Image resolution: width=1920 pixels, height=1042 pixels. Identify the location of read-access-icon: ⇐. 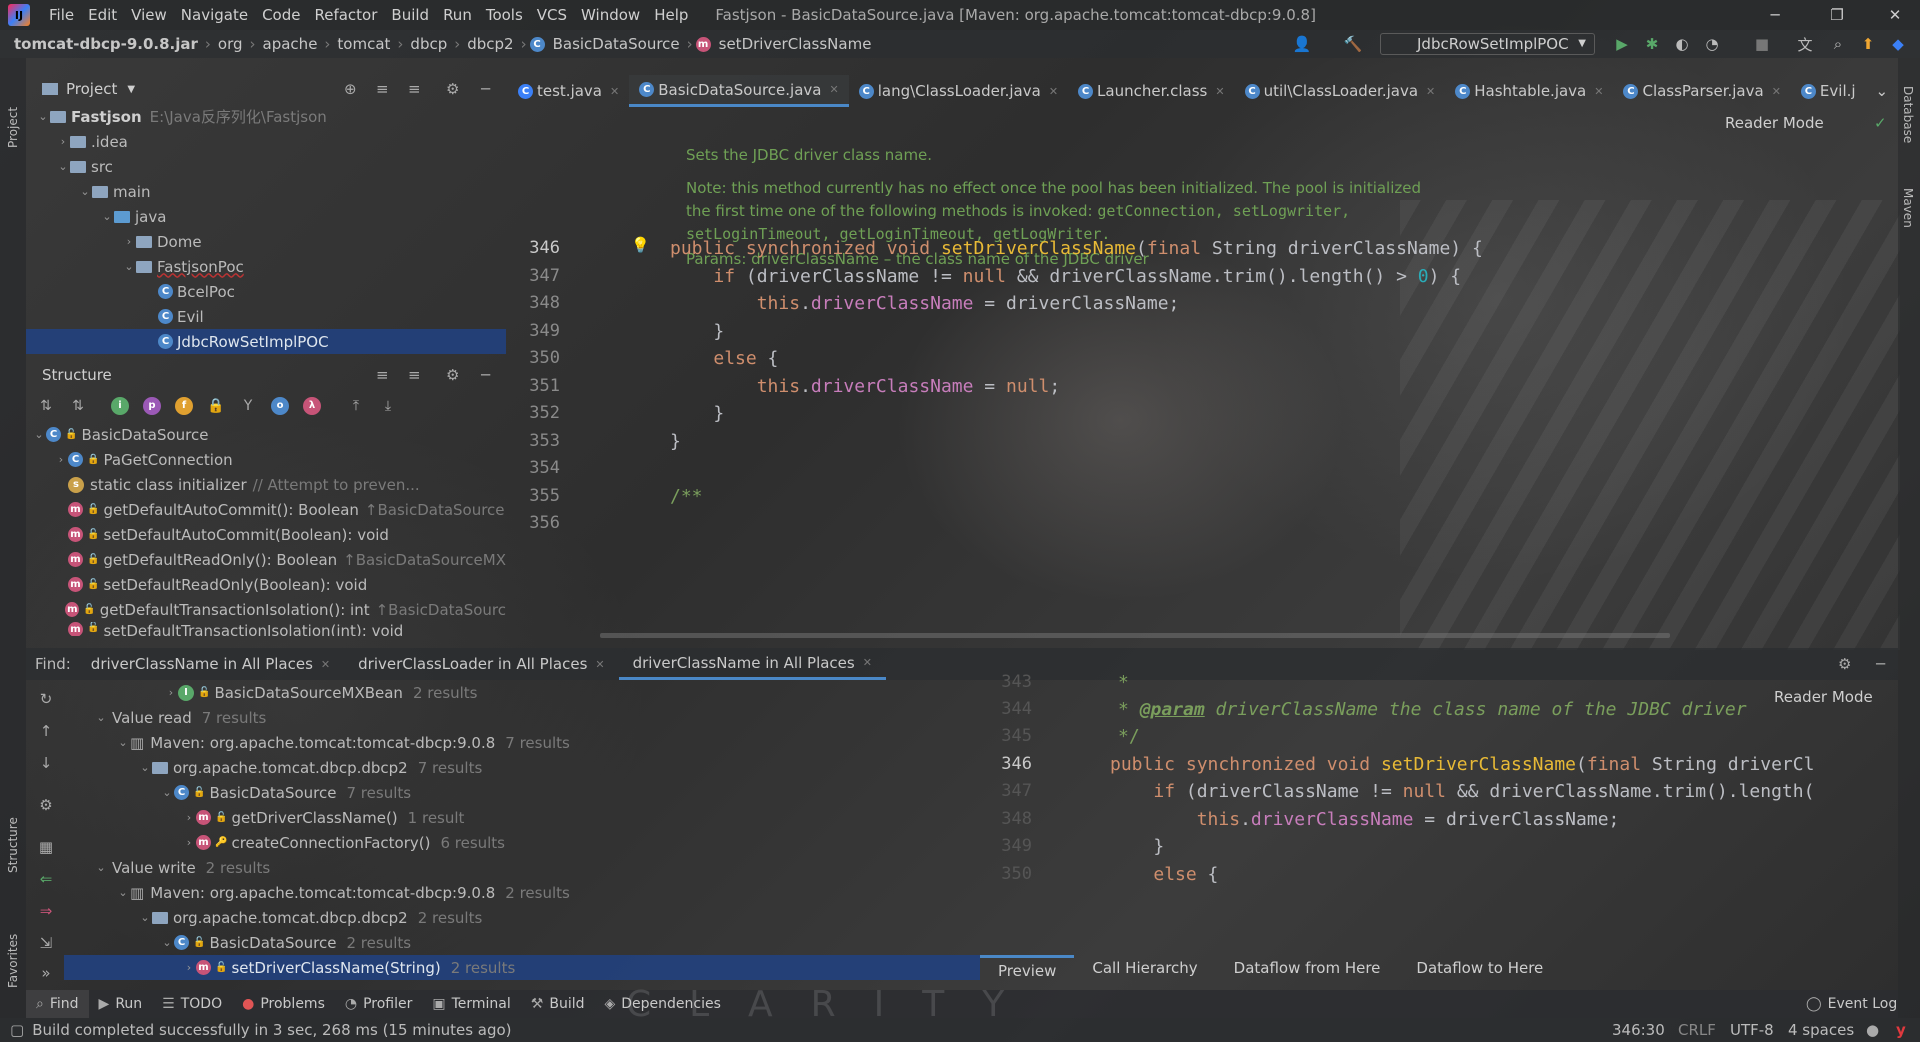
(46, 880).